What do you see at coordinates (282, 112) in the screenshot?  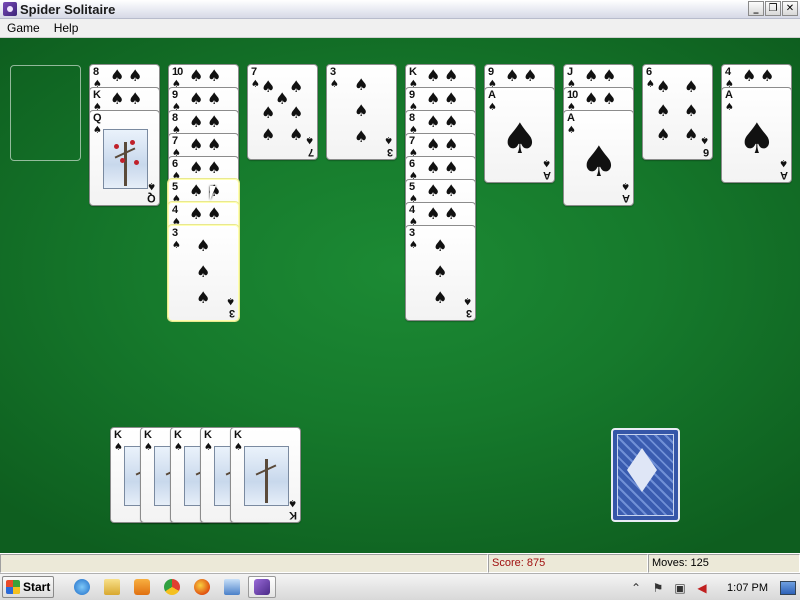 I see `card: 7 ♠ 7 ♠ ♠ ♠ ♠ ♠ ♠ ♠ ♠` at bounding box center [282, 112].